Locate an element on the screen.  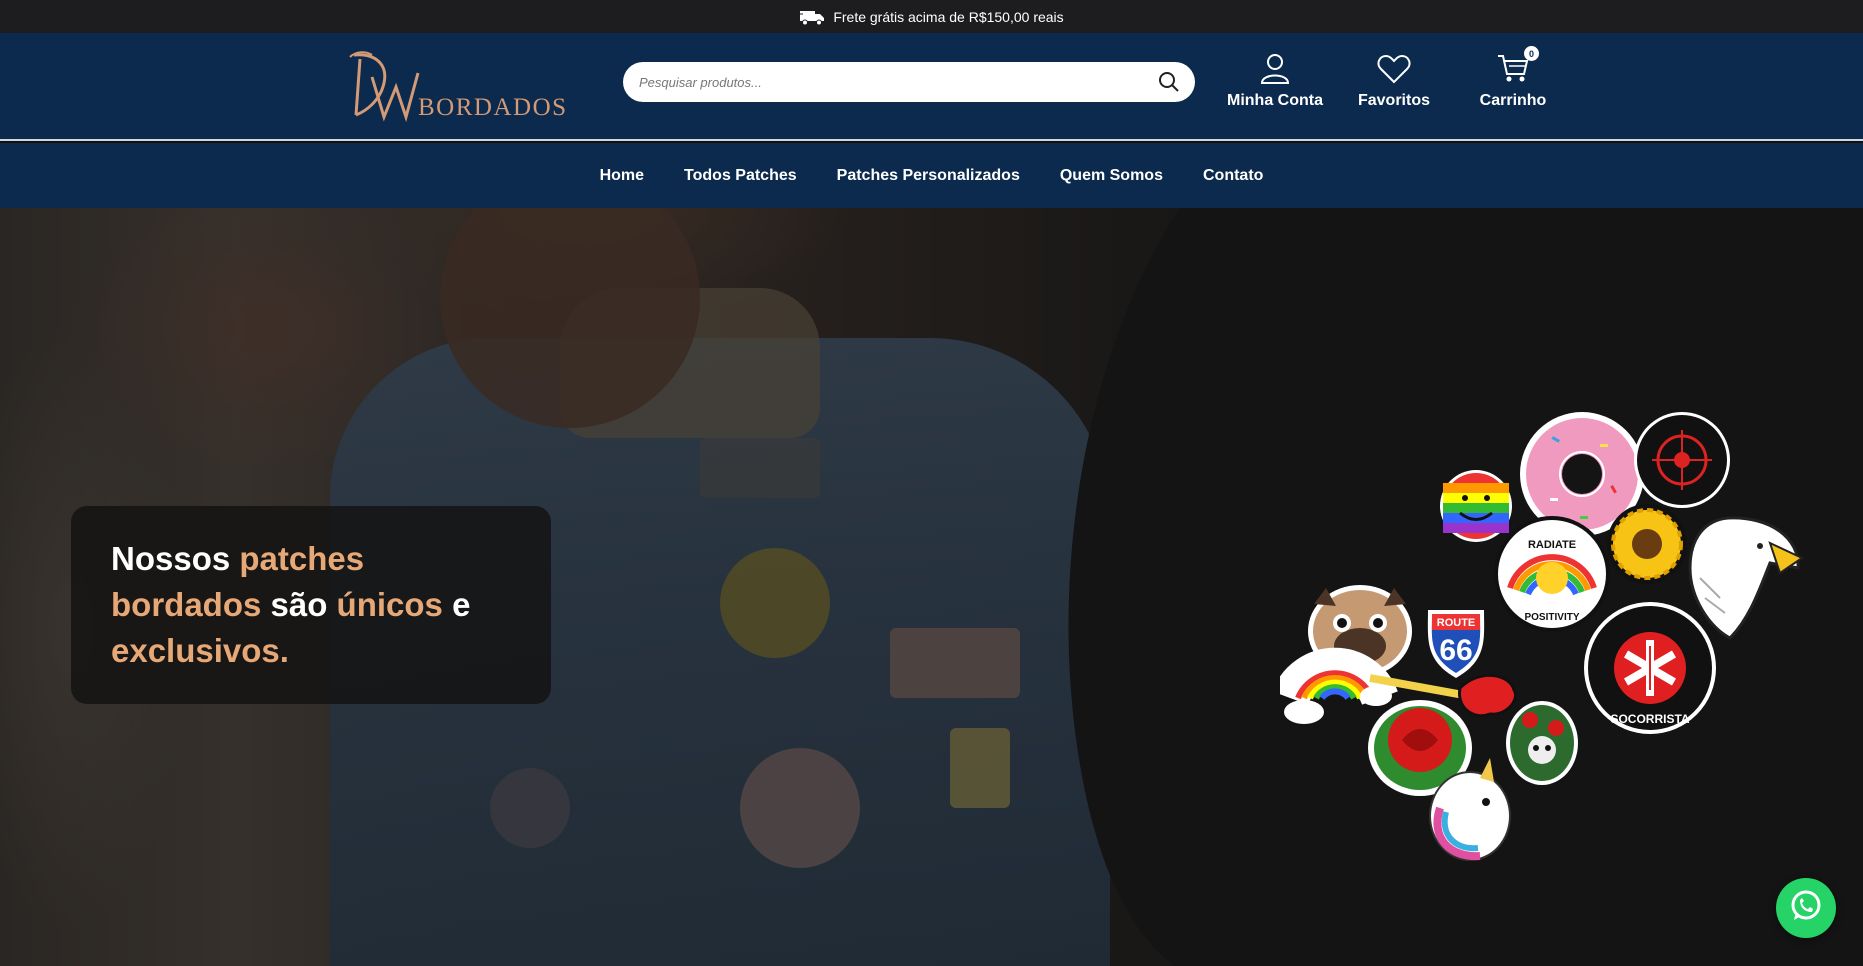
shipping-banner: Frete grátis acima de R$150,00 reais is located at coordinates (931, 16).